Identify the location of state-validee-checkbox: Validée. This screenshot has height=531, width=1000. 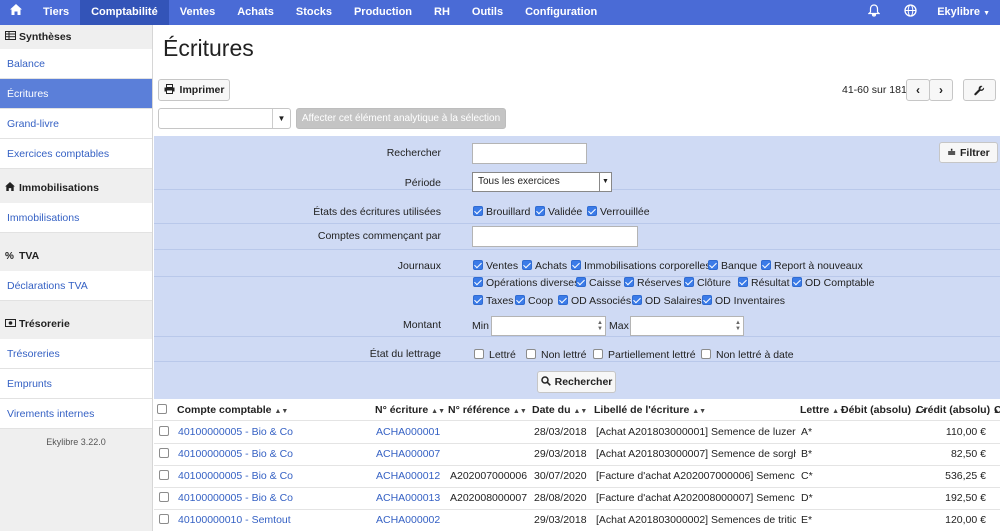
(558, 212).